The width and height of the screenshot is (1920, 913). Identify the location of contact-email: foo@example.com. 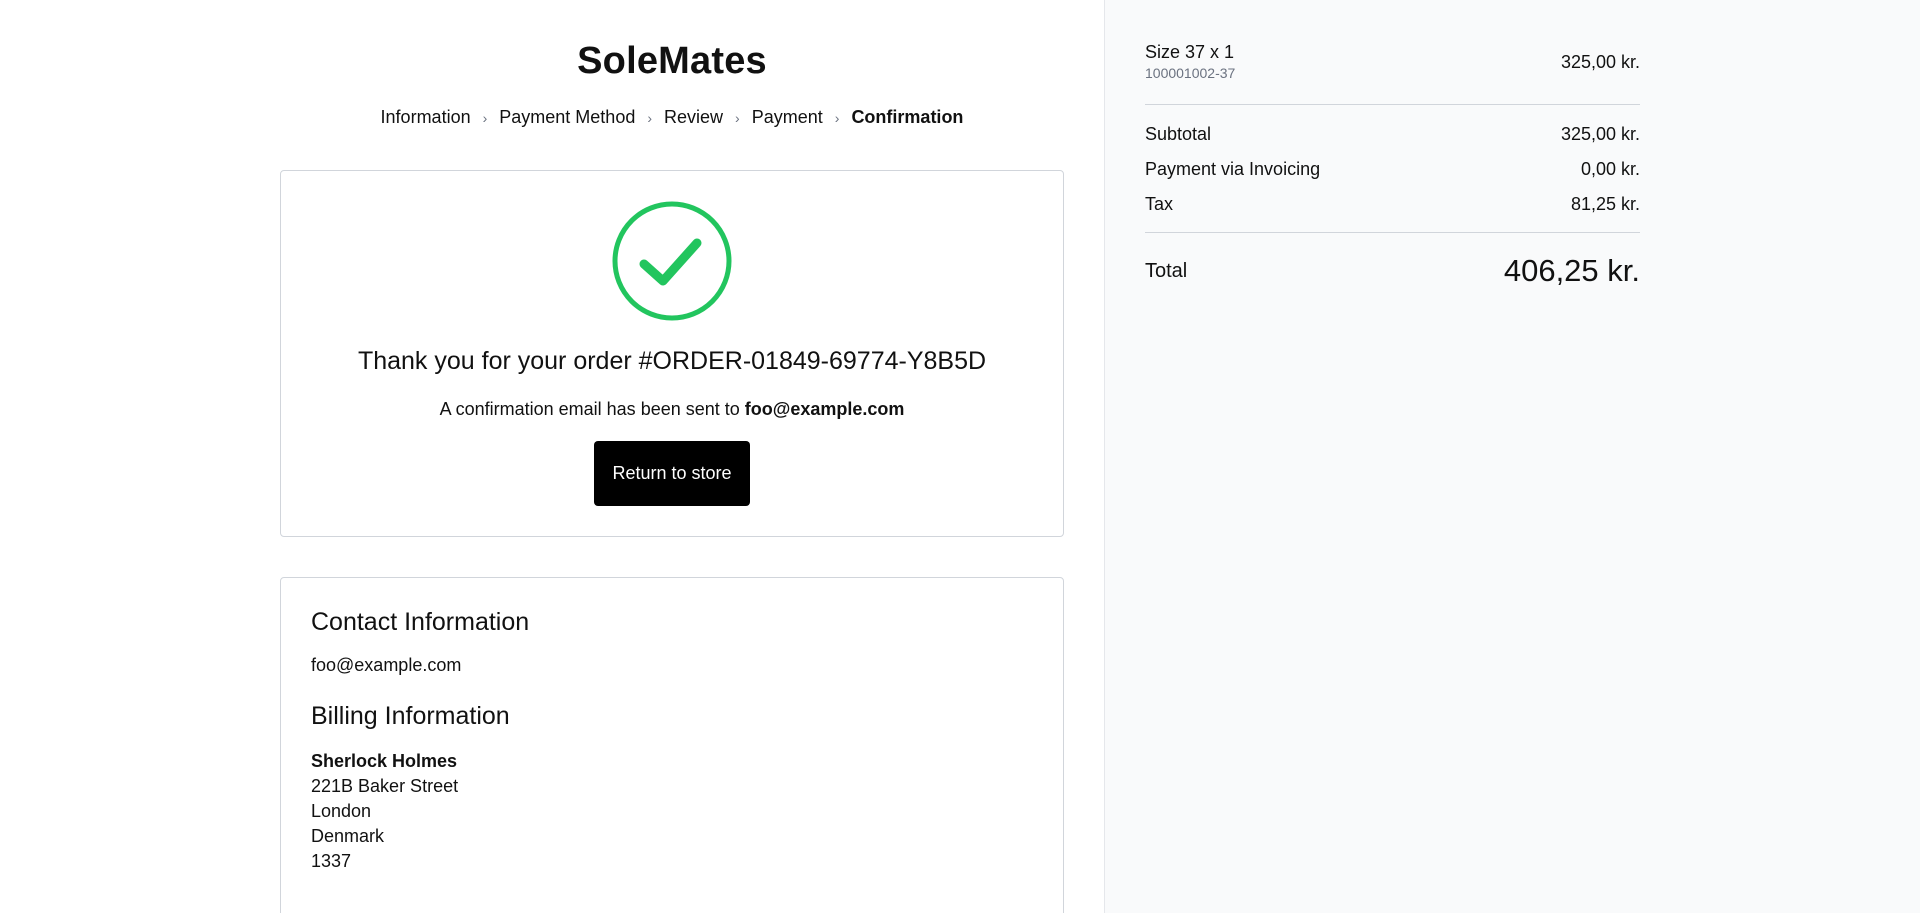
(386, 665).